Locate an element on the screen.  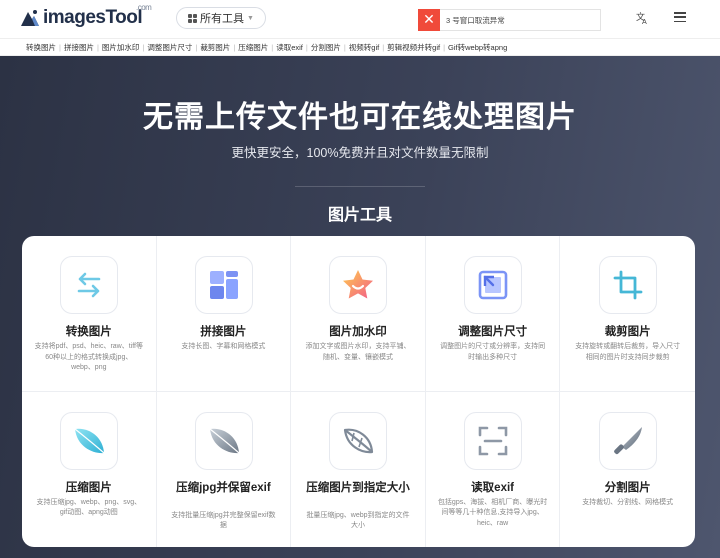
knife-icon is located at coordinates (628, 441).